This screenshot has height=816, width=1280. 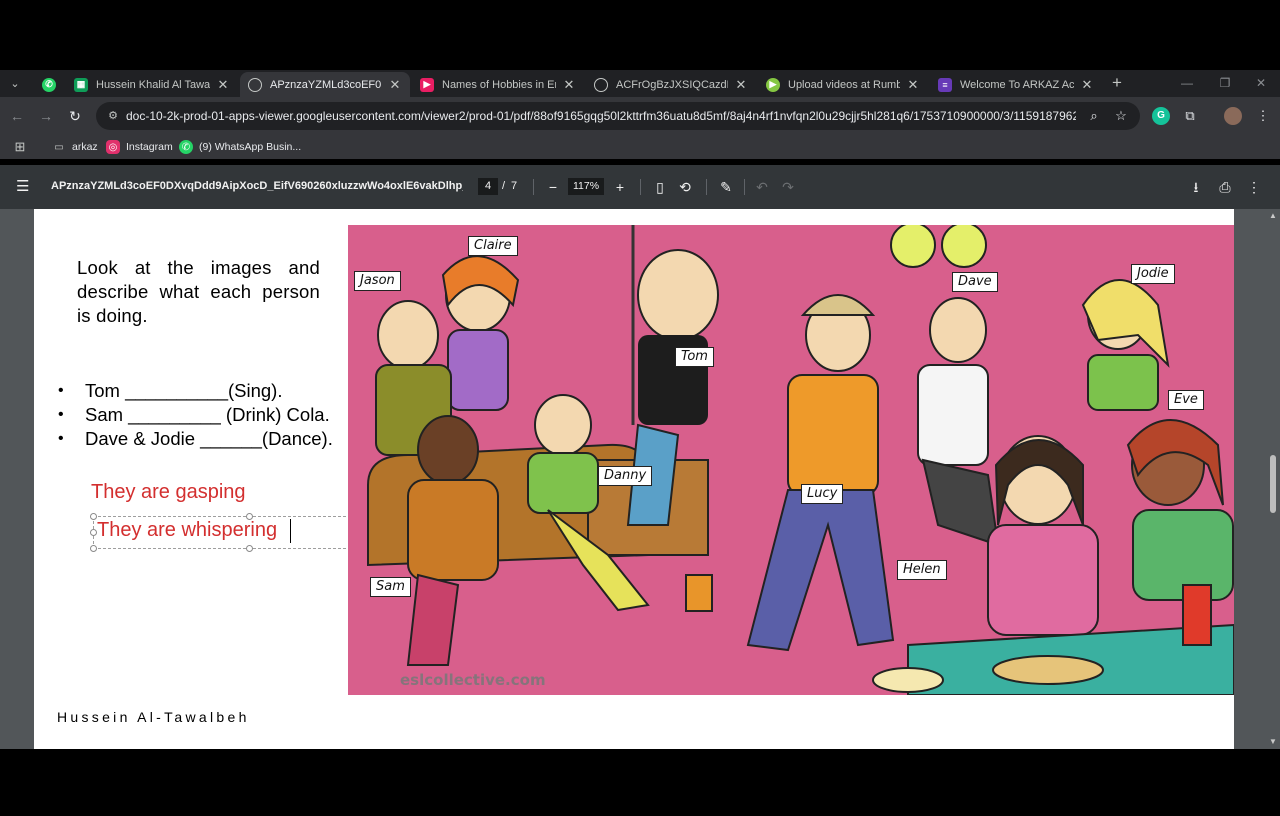 I want to click on download-icon: ⭳, so click(x=1196, y=187).